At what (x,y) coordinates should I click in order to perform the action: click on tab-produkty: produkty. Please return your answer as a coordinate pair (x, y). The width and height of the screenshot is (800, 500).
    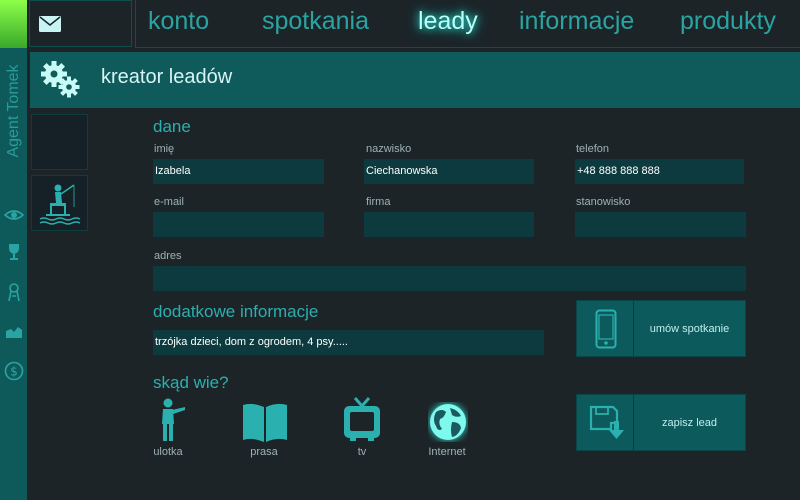
    Looking at the image, I should click on (728, 21).